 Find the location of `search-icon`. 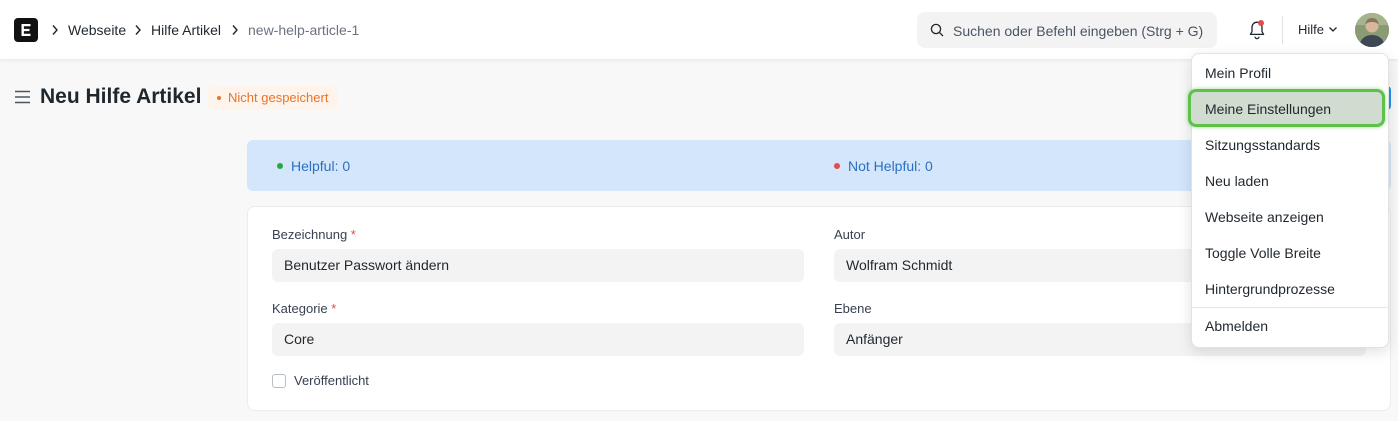

search-icon is located at coordinates (937, 30).